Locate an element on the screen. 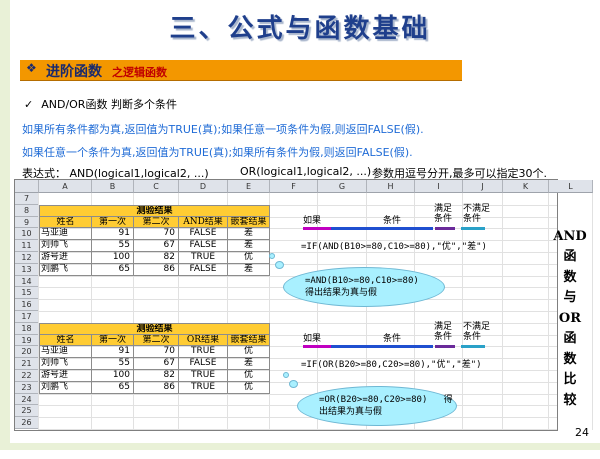  column-header-d: D is located at coordinates (203, 186).